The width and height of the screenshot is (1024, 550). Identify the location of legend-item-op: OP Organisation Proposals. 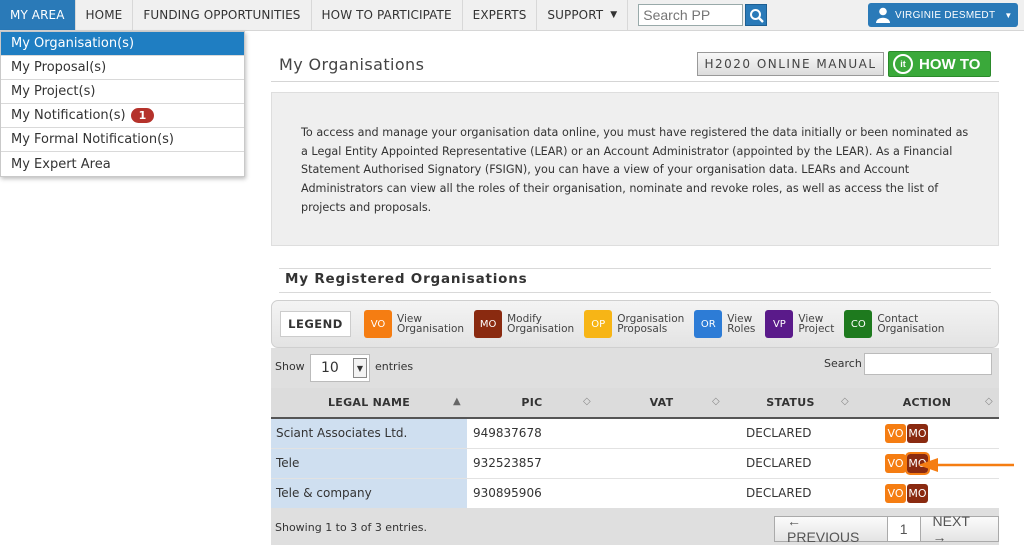
(634, 324).